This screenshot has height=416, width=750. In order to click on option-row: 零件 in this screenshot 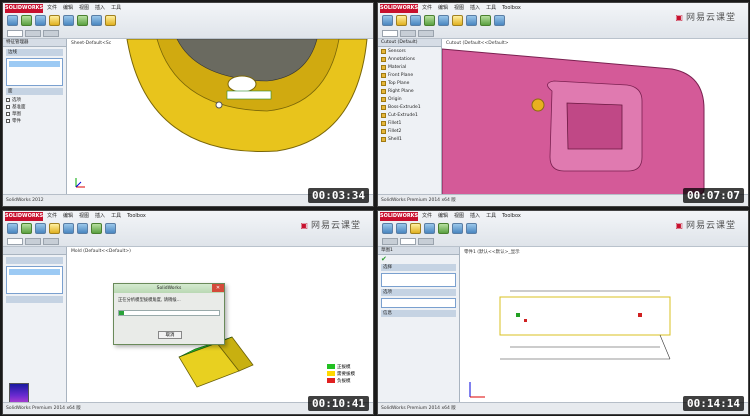, I will do `click(34, 121)`.